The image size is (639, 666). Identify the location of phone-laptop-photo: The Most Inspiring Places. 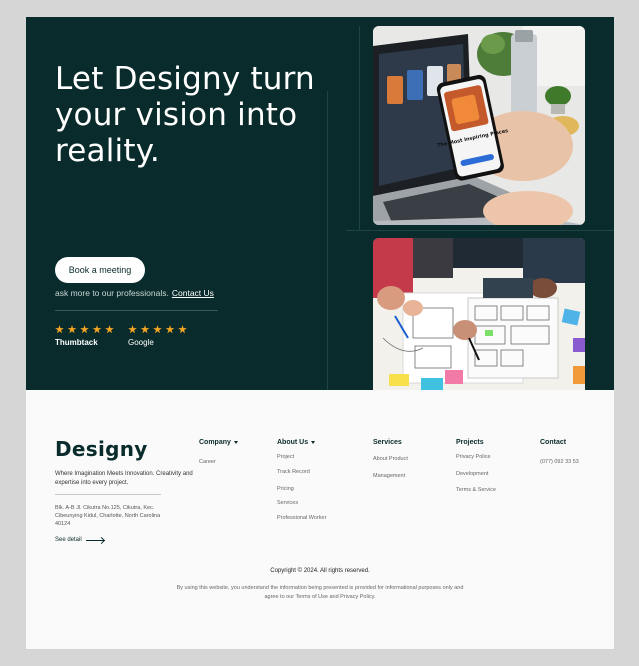
(479, 125).